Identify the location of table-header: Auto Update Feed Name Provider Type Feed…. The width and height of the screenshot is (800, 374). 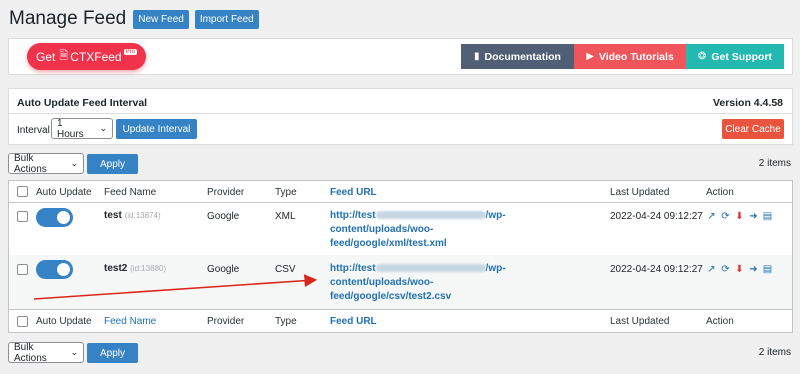
(400, 192).